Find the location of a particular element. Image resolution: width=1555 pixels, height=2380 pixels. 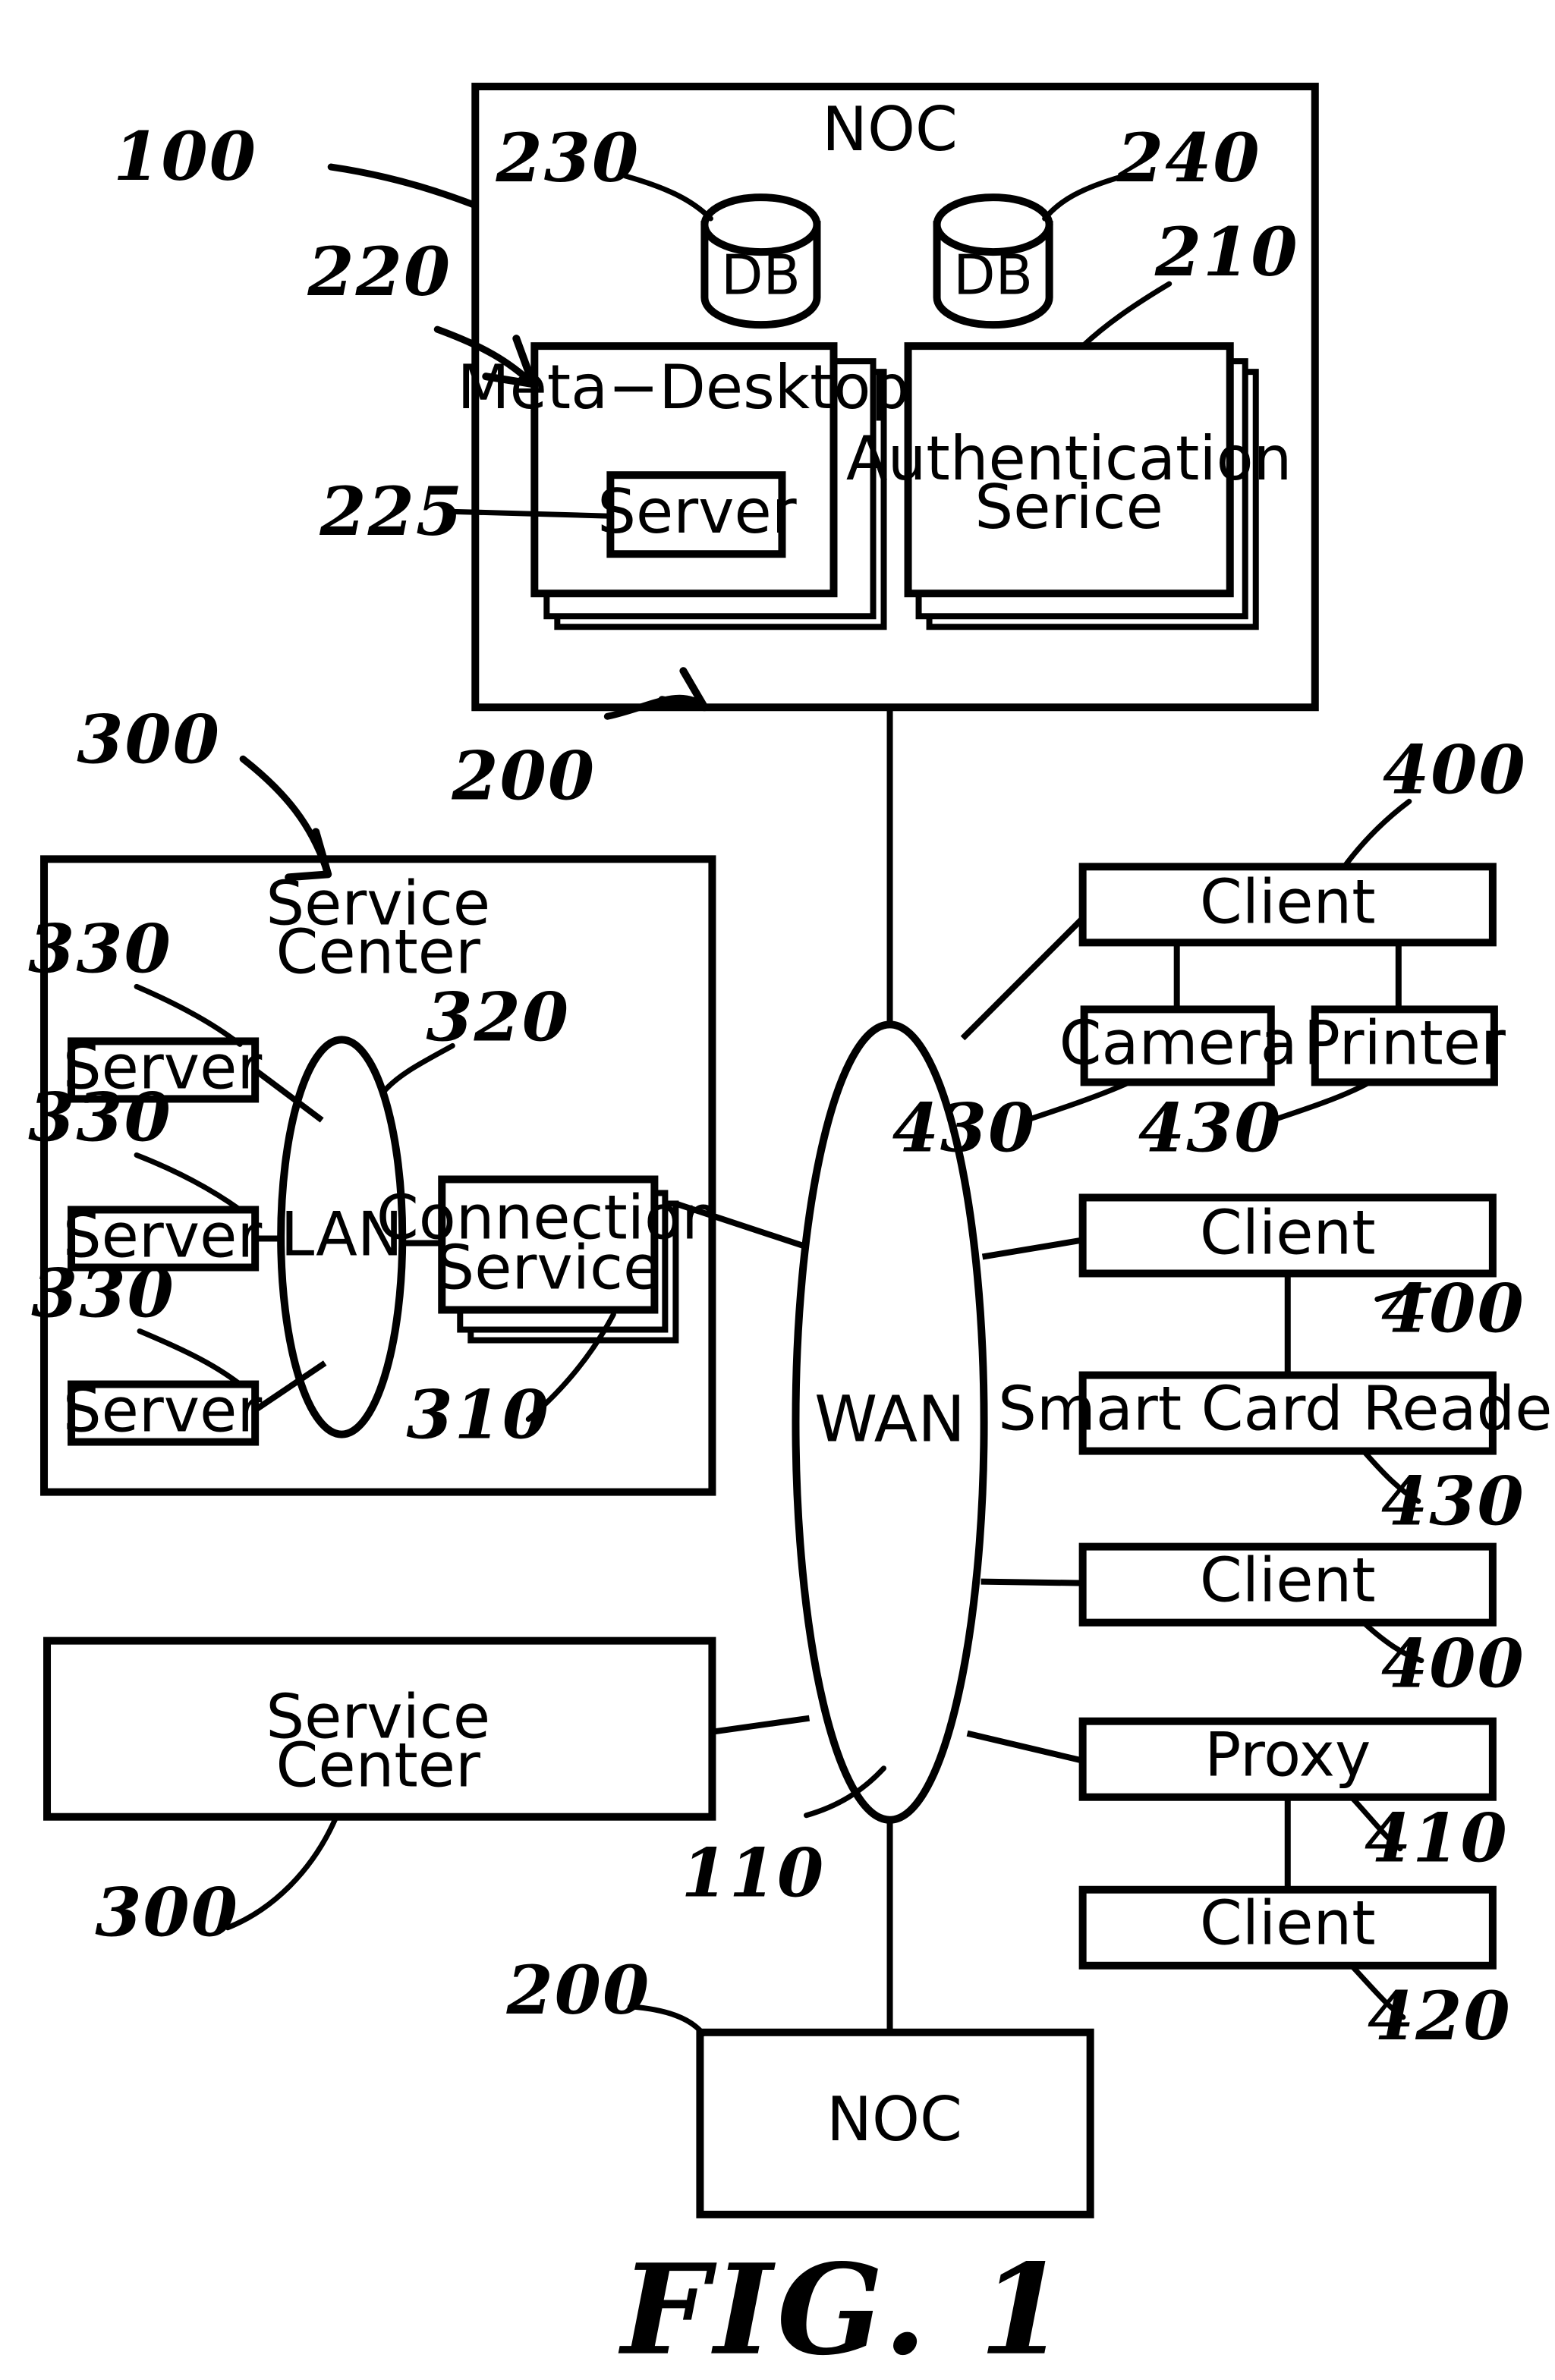

ref-label-430-camera: 430 is located at coordinates (964, 1127).